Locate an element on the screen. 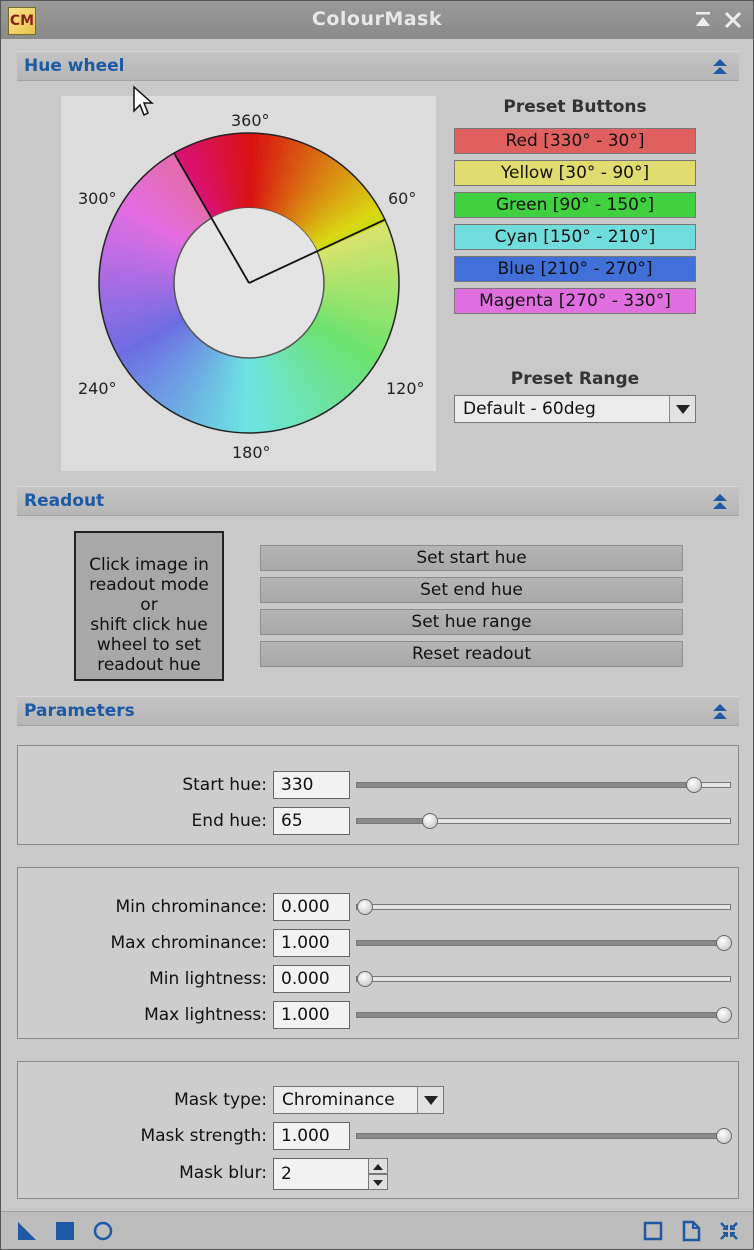 This screenshot has width=754, height=1250. reset-readout-button: Reset readout is located at coordinates (471, 654).